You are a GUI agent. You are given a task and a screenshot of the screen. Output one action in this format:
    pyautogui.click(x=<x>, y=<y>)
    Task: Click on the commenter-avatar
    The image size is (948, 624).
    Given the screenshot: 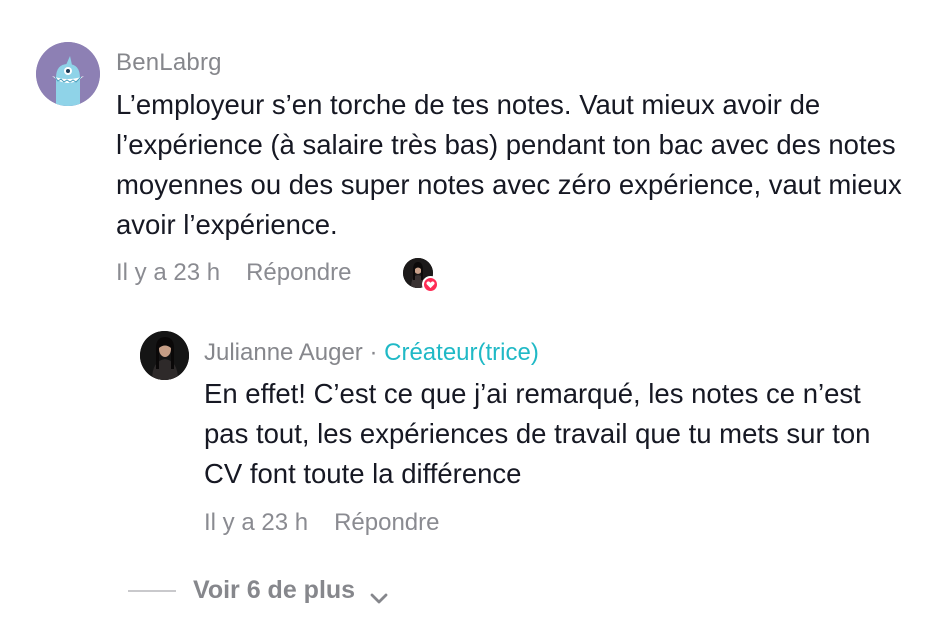 What is the action you would take?
    pyautogui.click(x=68, y=74)
    